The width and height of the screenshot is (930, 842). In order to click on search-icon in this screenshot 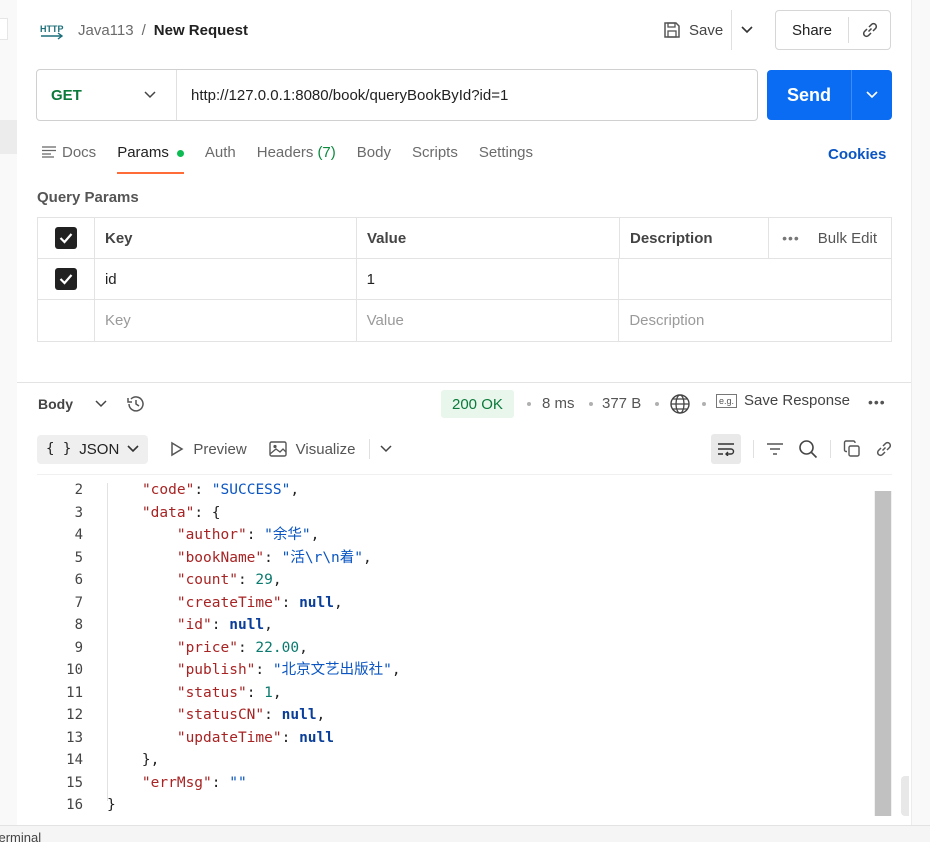, I will do `click(808, 449)`.